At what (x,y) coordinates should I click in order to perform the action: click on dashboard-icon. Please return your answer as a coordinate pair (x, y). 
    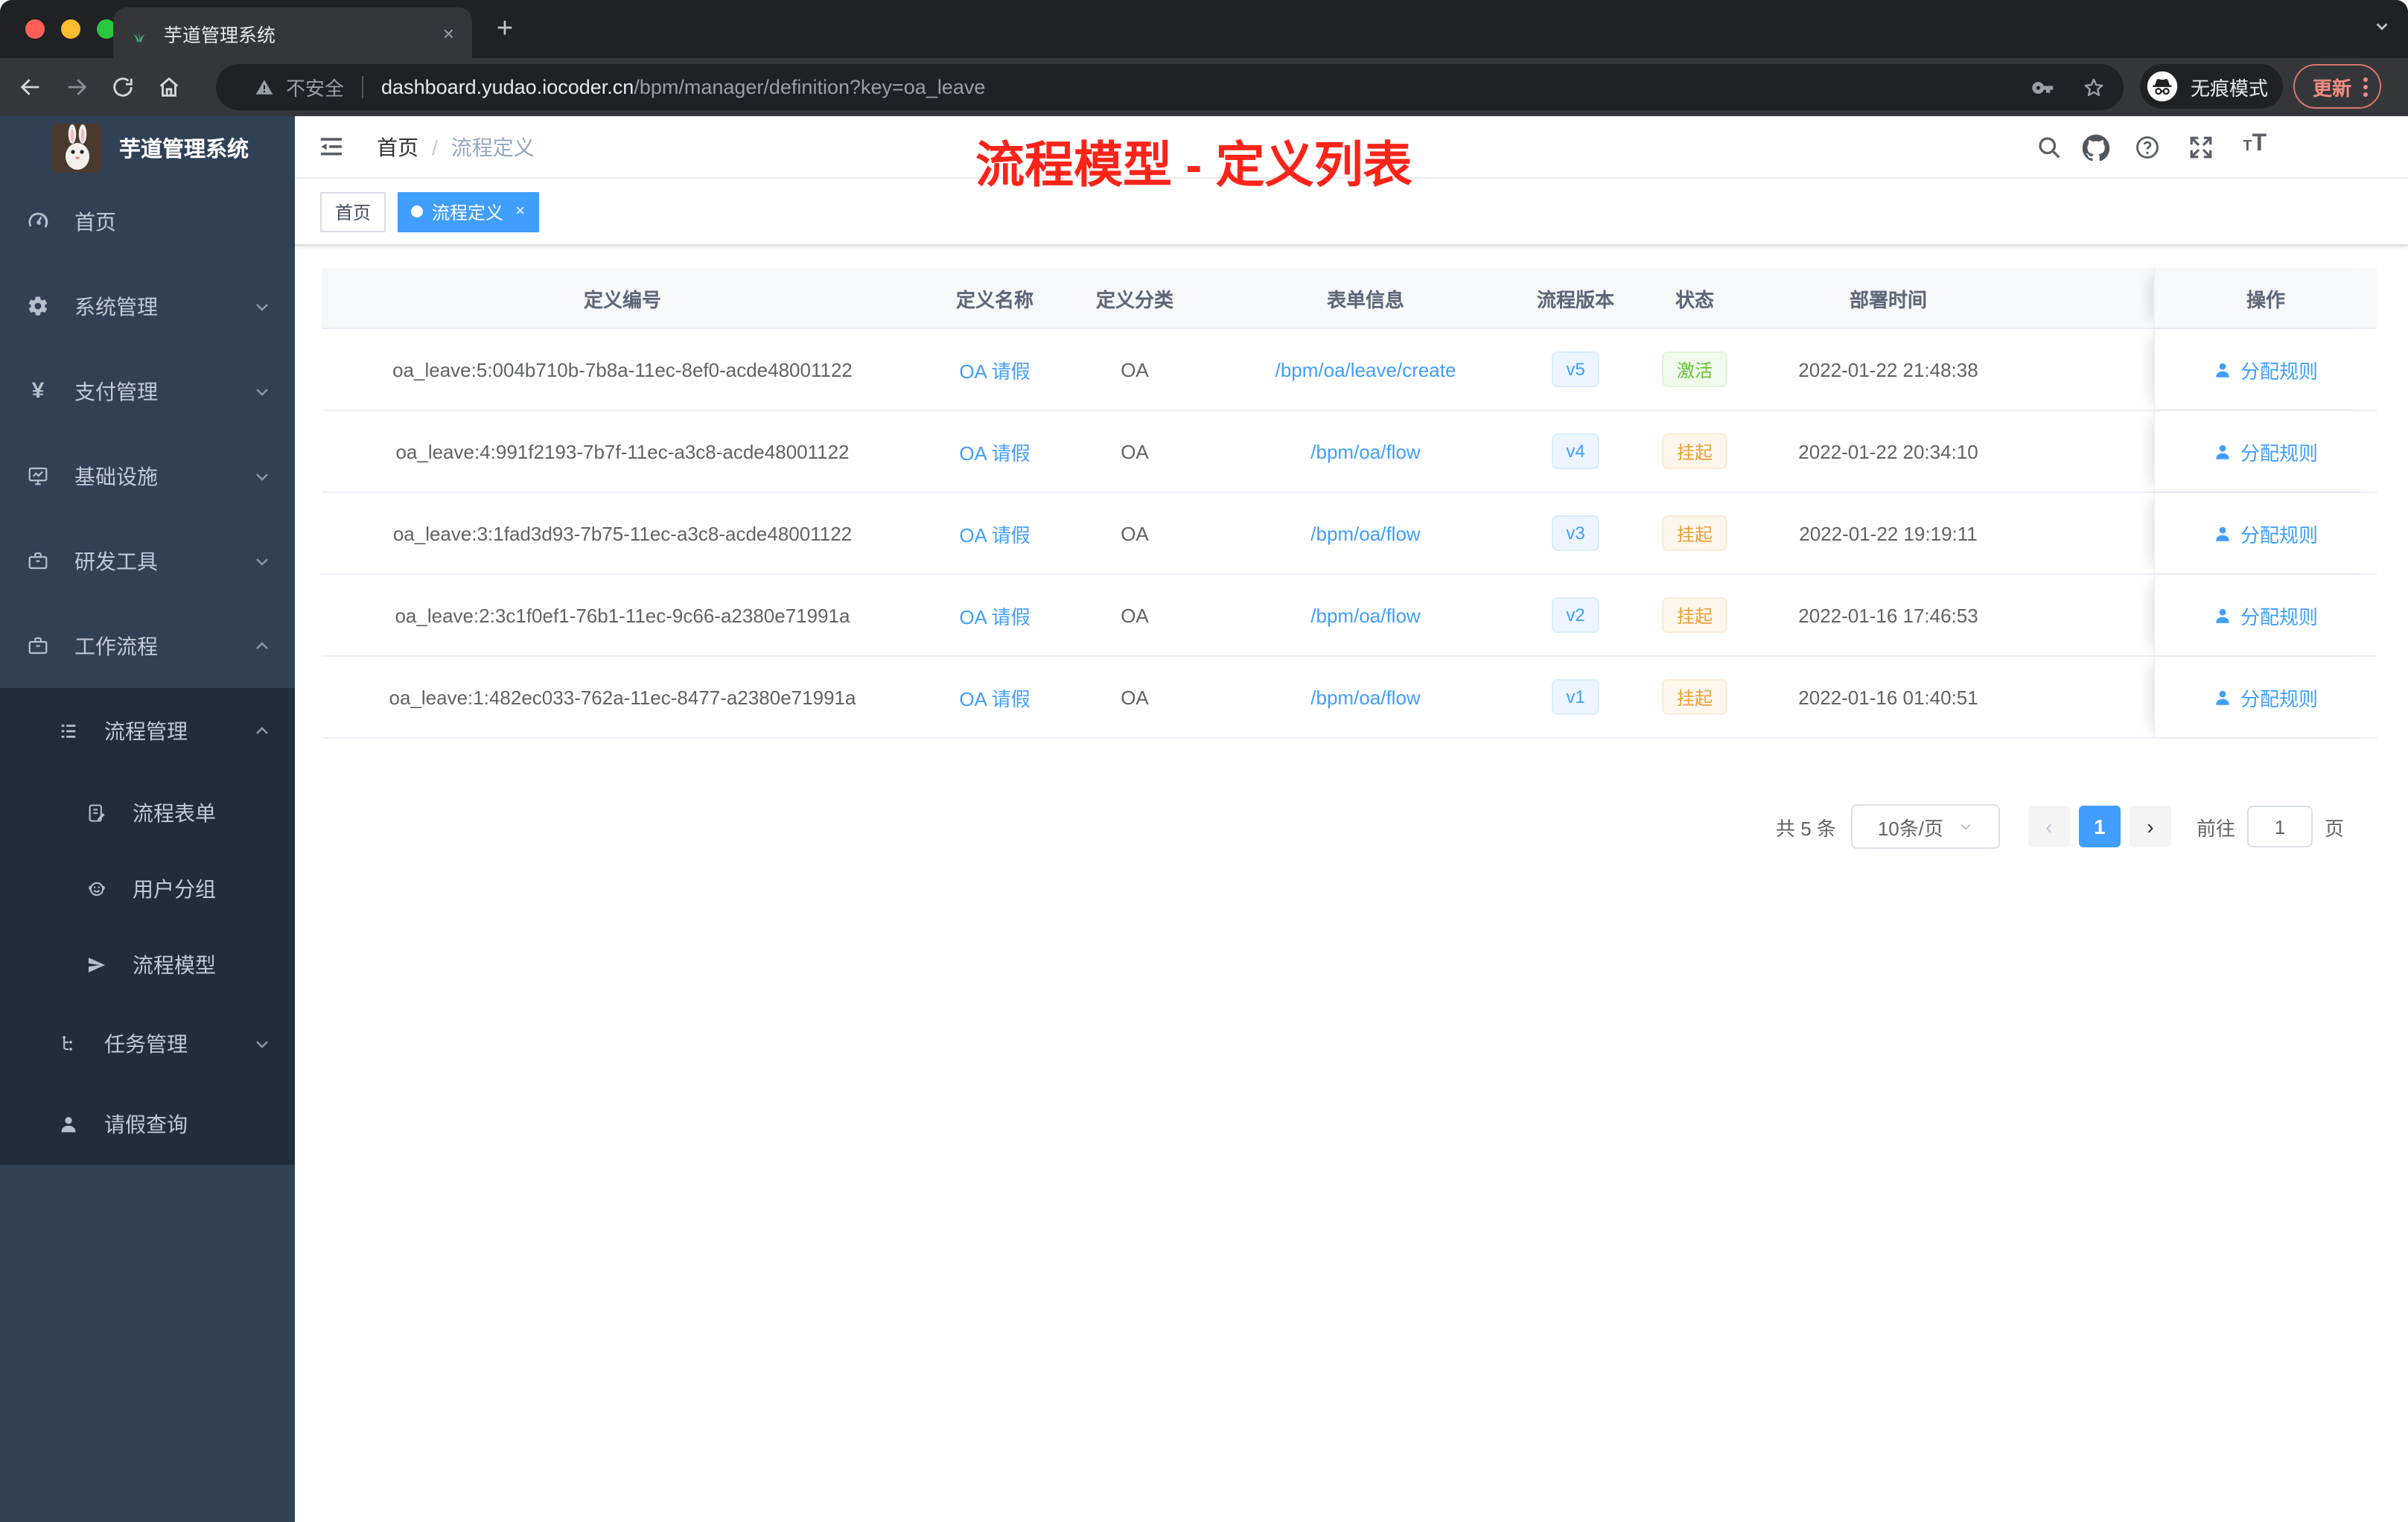
    Looking at the image, I should click on (38, 220).